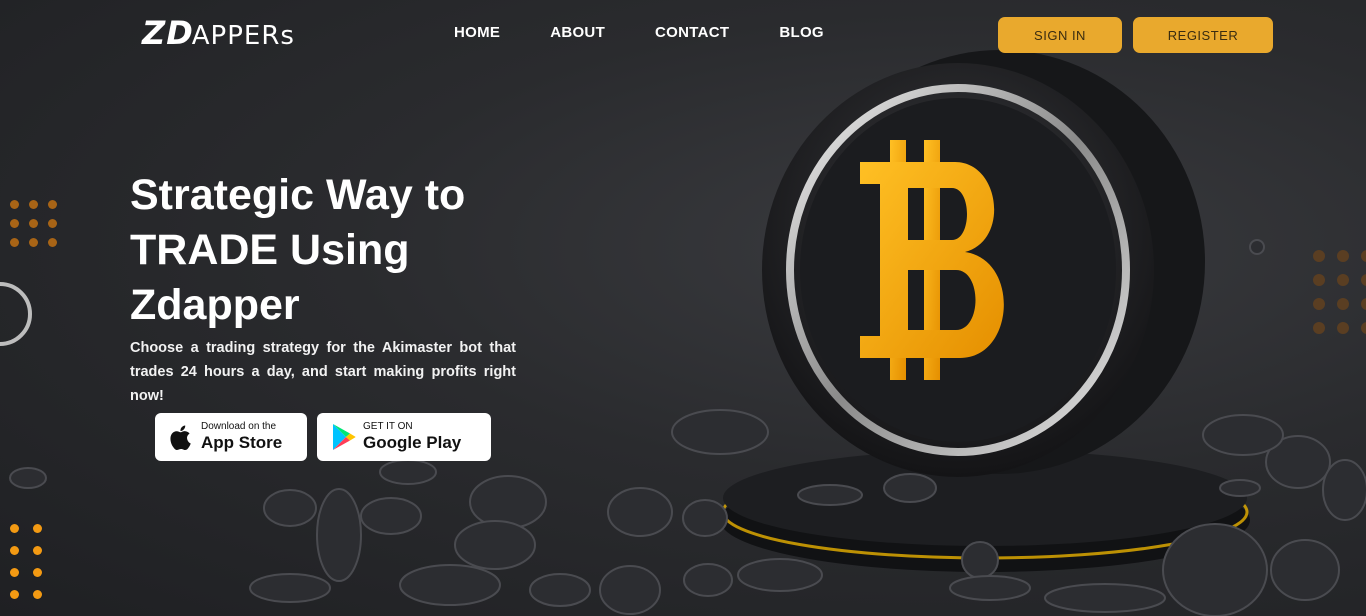 This screenshot has height=616, width=1366. What do you see at coordinates (26, 561) in the screenshot?
I see `dots-decoration-left-bottom` at bounding box center [26, 561].